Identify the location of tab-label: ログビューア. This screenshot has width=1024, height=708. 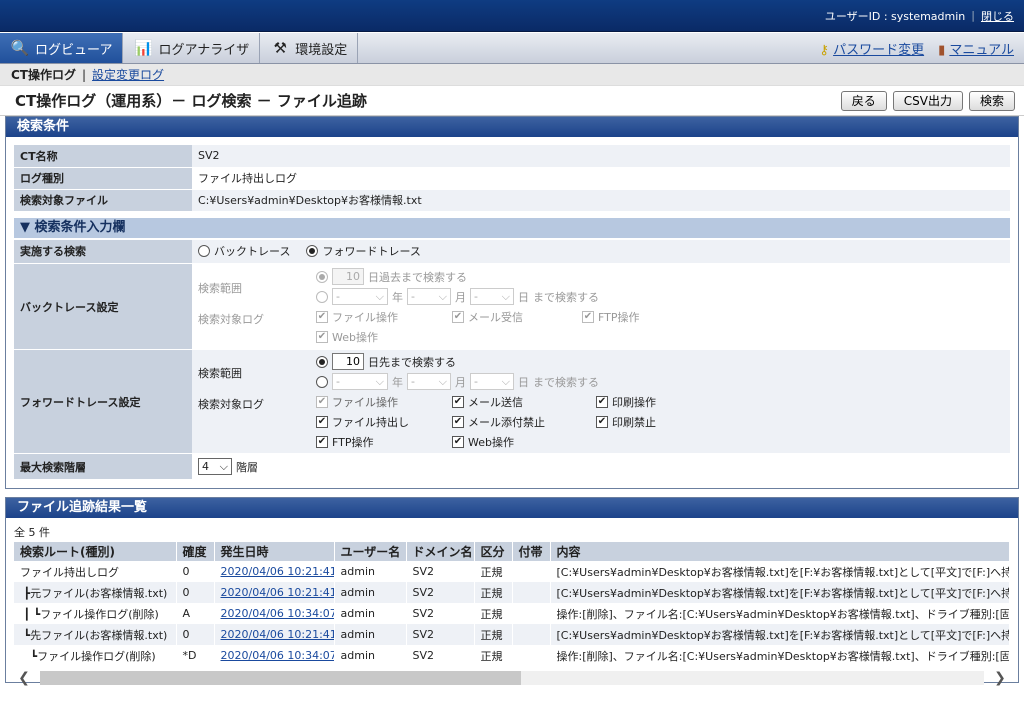
(74, 50).